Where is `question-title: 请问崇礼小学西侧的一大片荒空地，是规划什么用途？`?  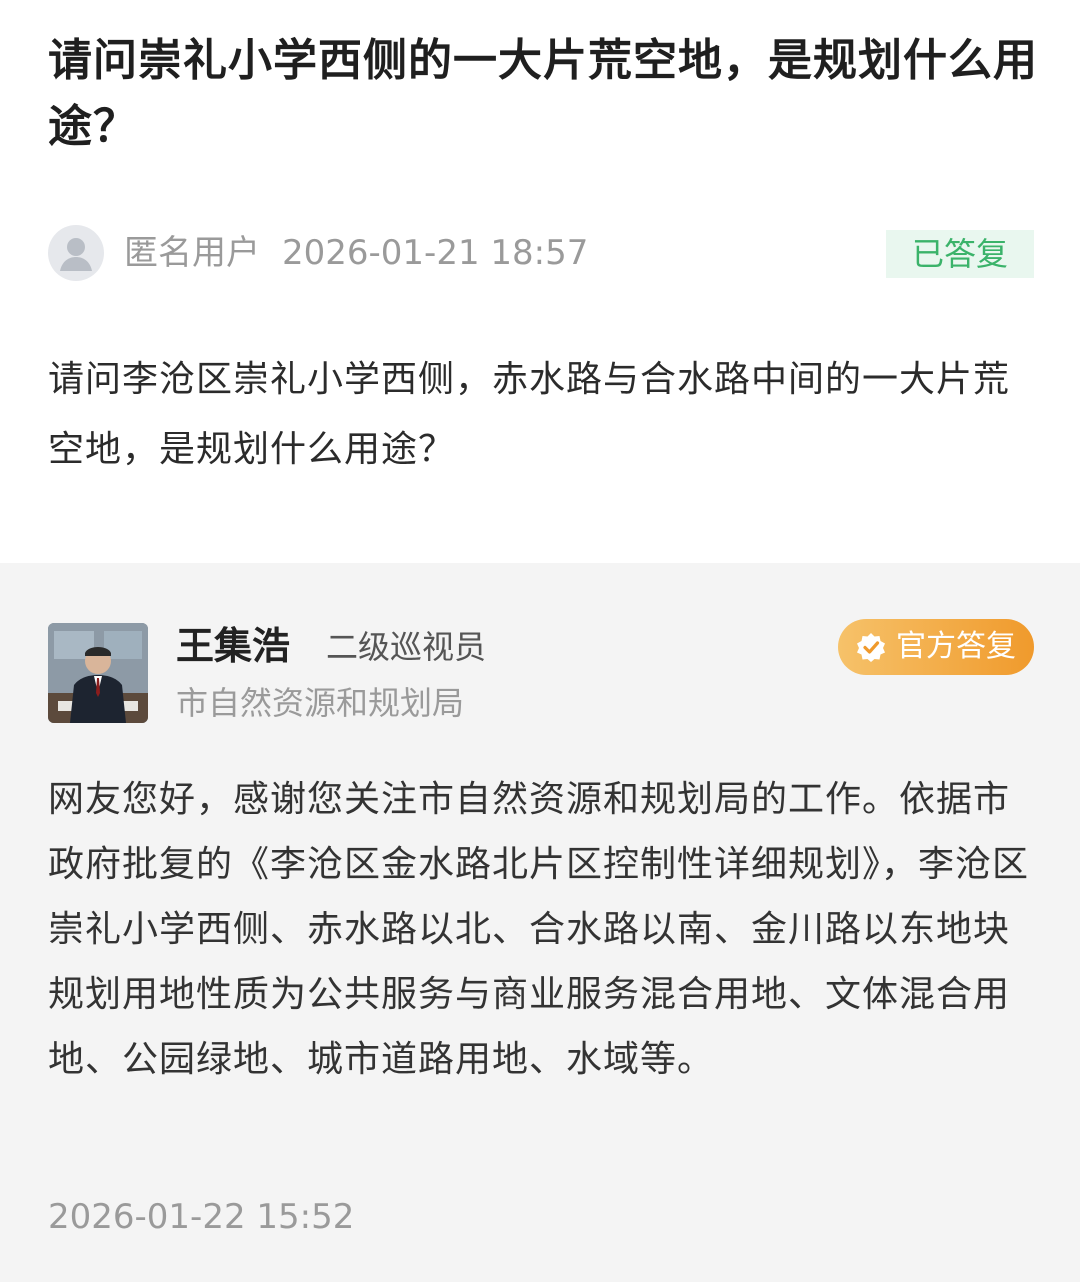
question-title: 请问崇礼小学西侧的一大片荒空地，是规划什么用途？ is located at coordinates (543, 93).